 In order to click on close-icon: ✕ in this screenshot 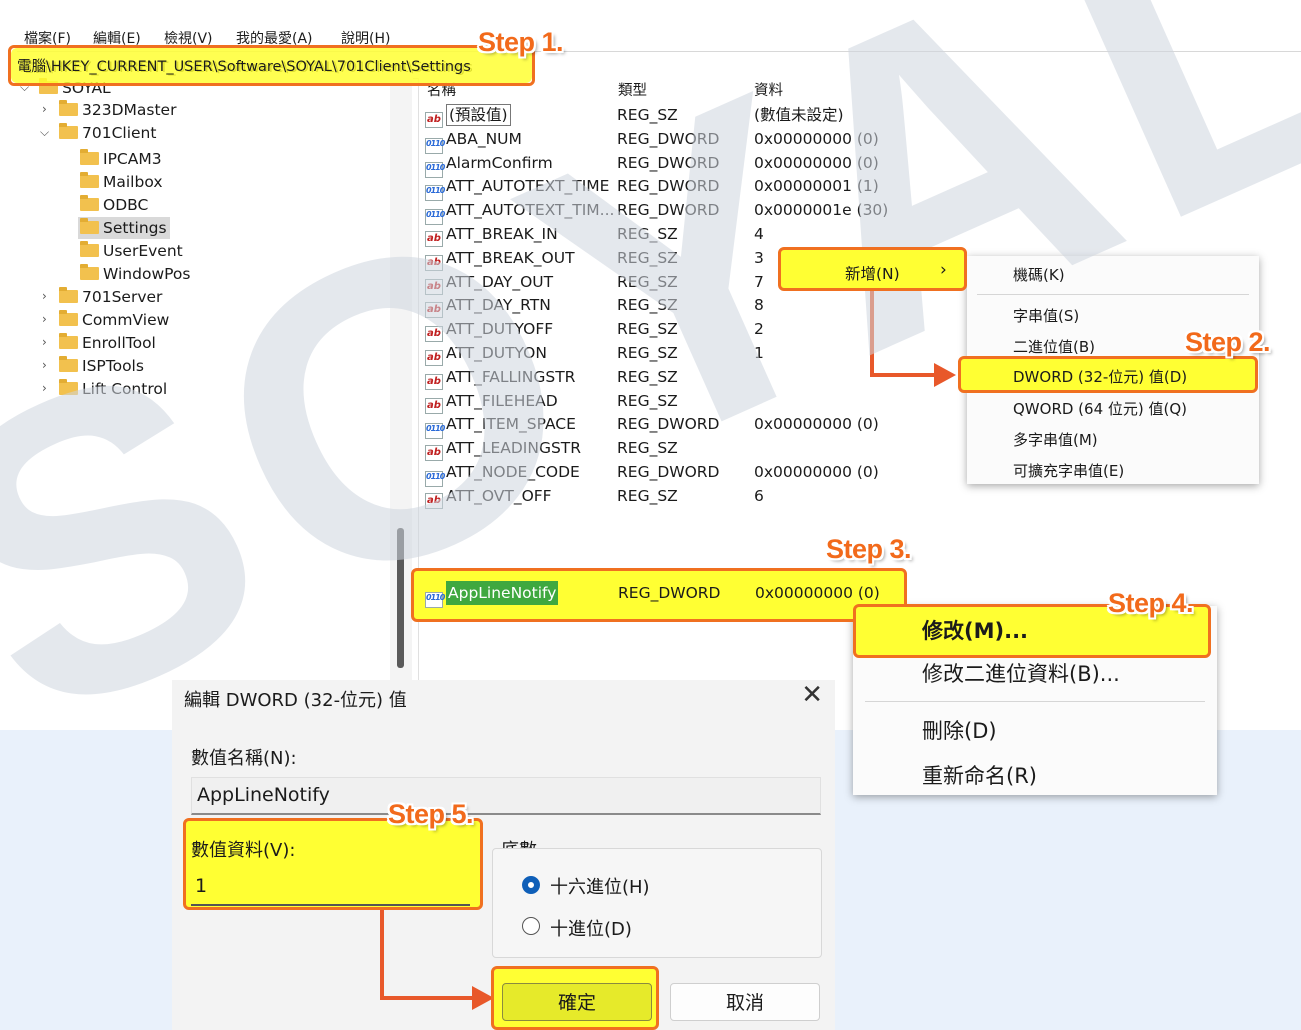, I will do `click(812, 695)`.